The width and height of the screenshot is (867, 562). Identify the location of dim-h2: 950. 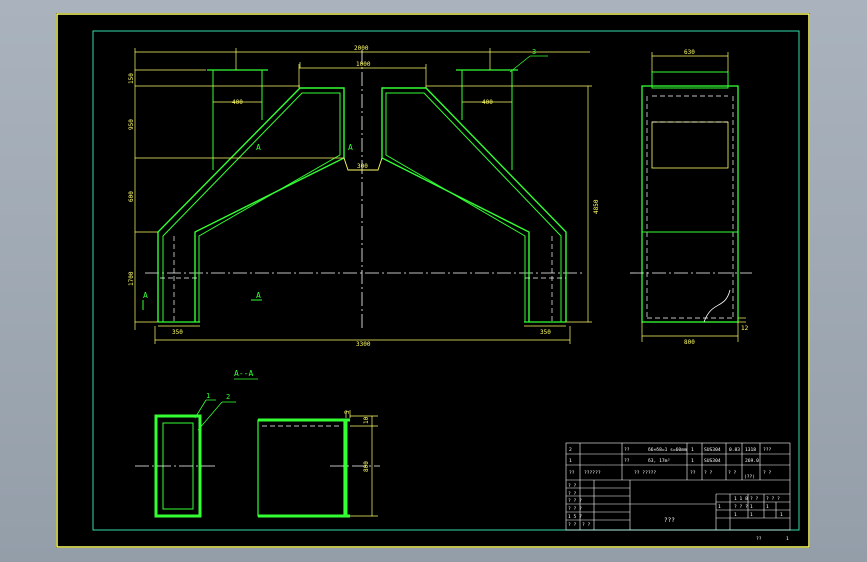
(131, 124).